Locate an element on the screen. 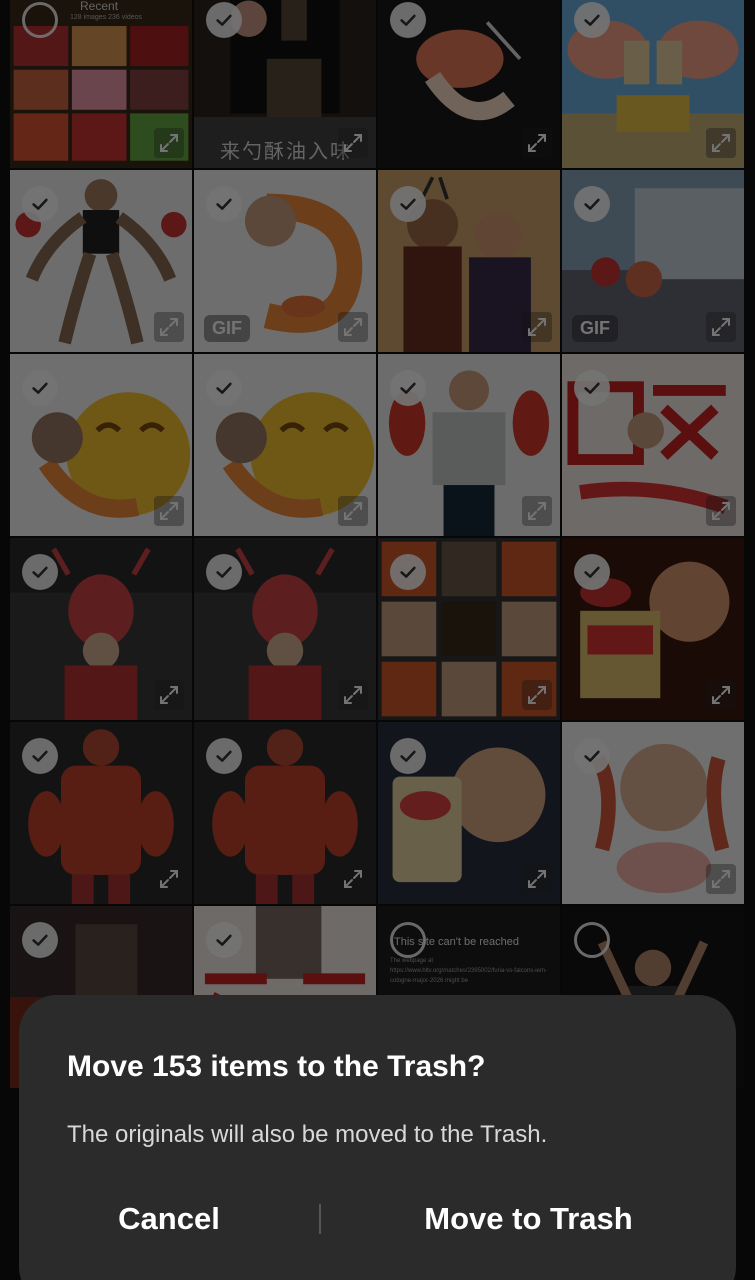 Image resolution: width=755 pixels, height=1280 pixels. caption-overlay: 来勺酥油入味 is located at coordinates (286, 151).